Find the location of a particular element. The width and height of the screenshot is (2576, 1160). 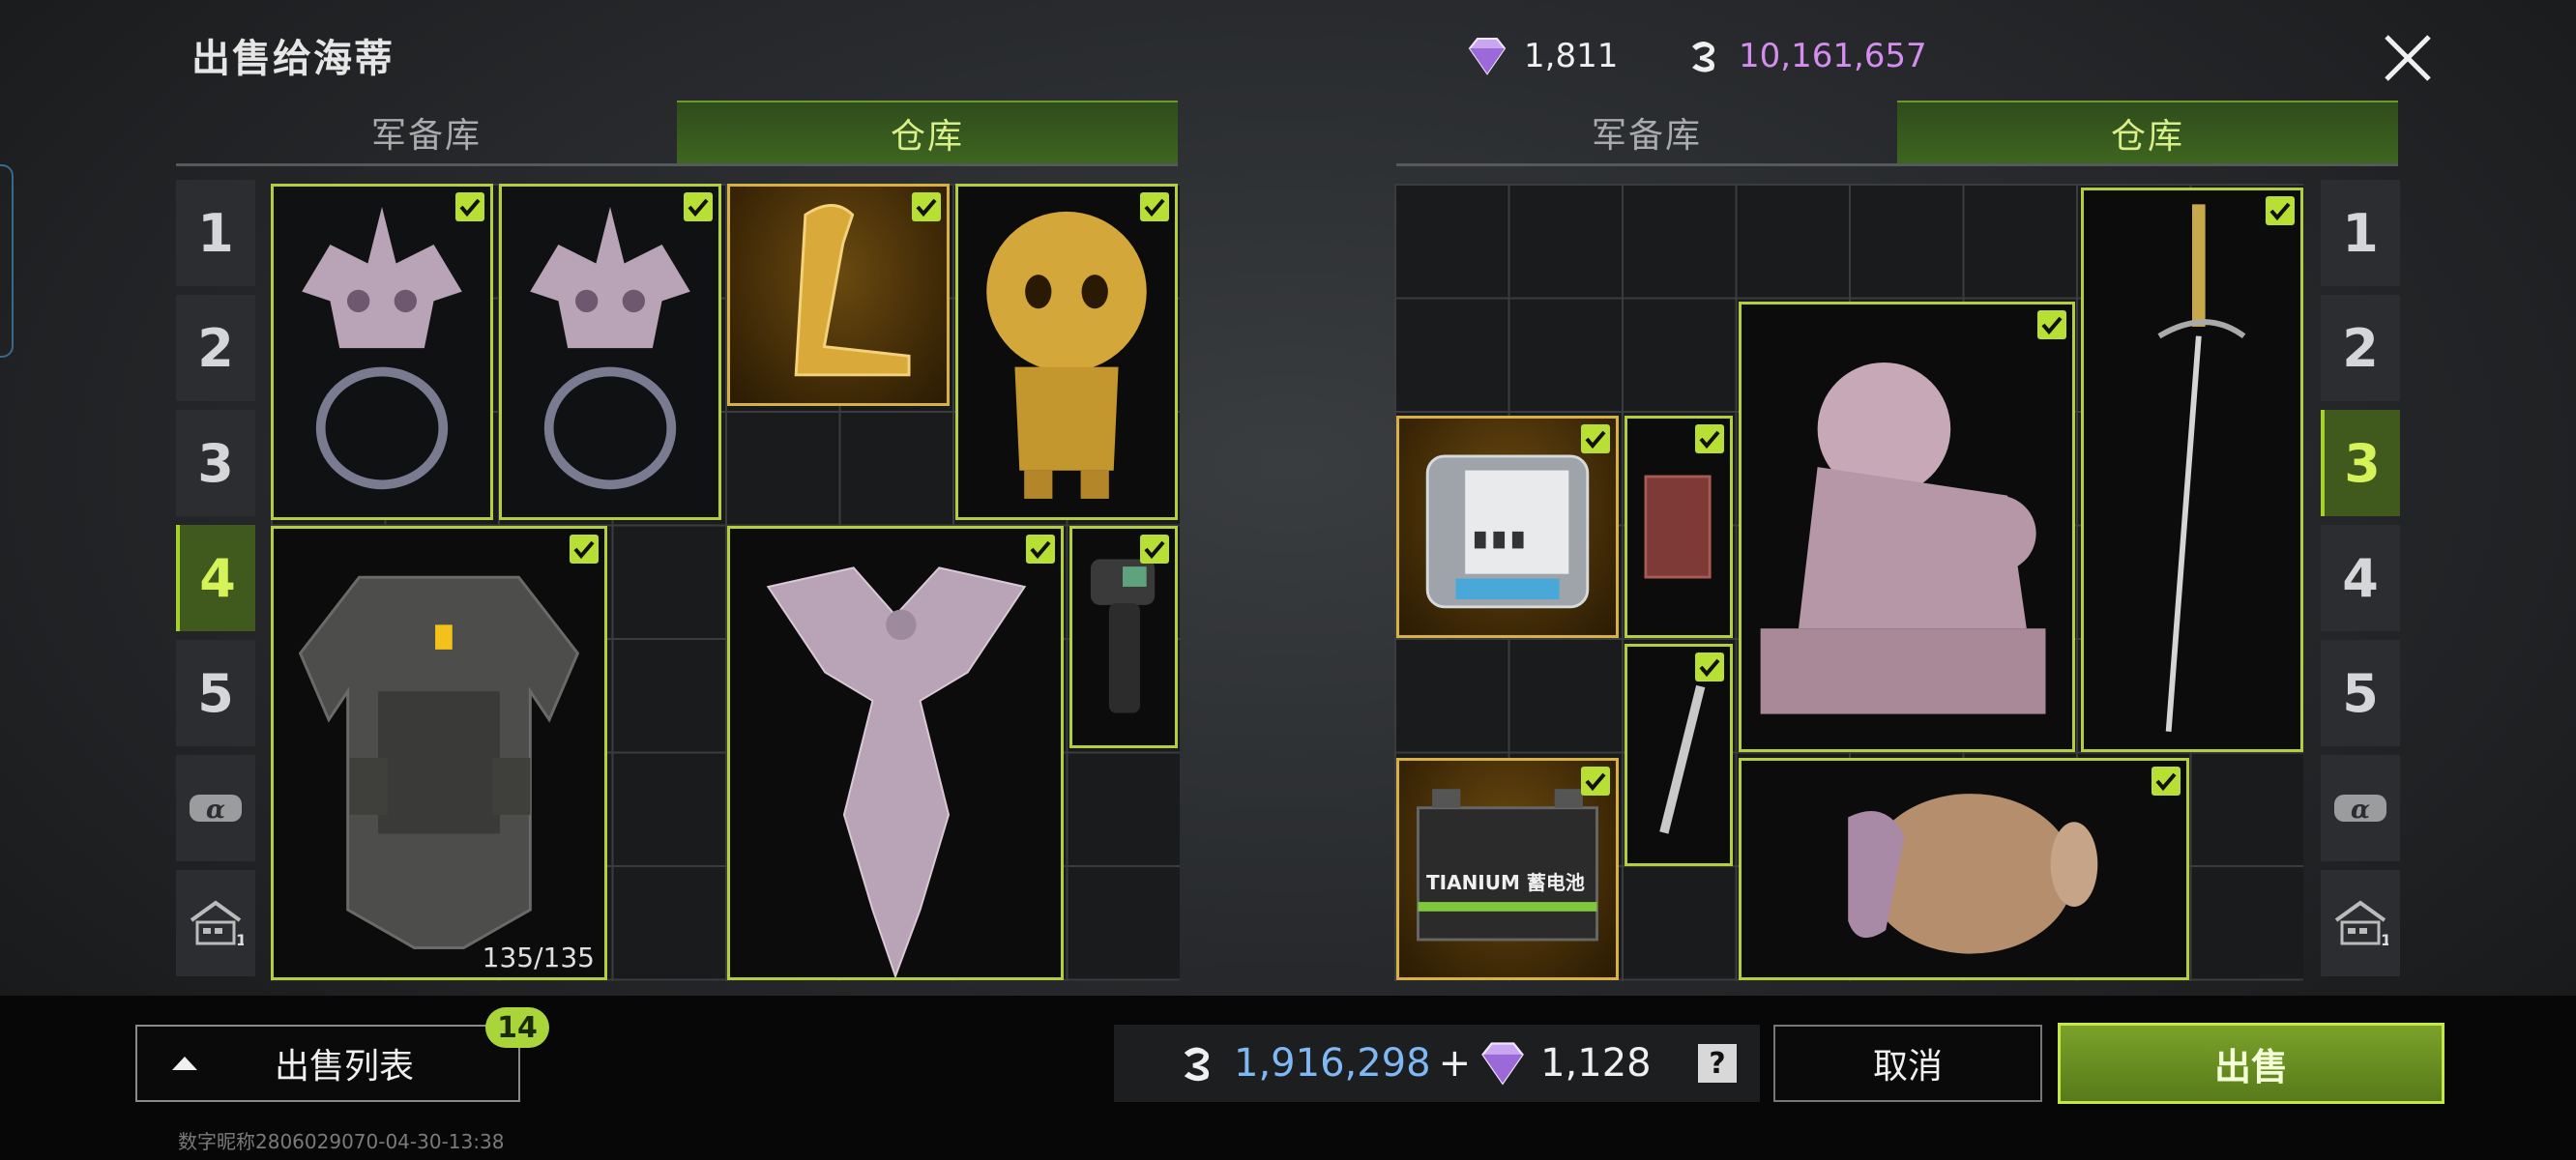

page-4-right: 4 is located at coordinates (2360, 578).